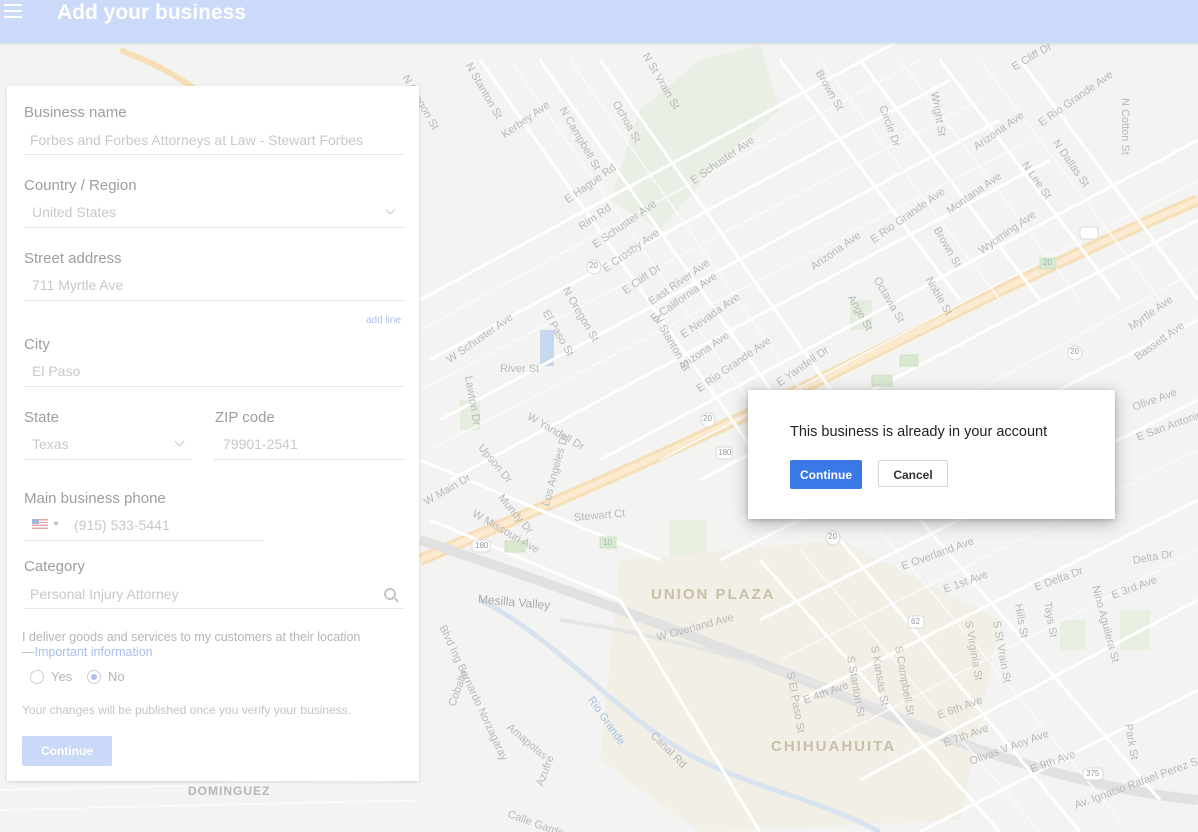 Image resolution: width=1198 pixels, height=832 pixels. What do you see at coordinates (834, 746) in the screenshot?
I see `map-neighborhood-label: CHIHUAHUITA` at bounding box center [834, 746].